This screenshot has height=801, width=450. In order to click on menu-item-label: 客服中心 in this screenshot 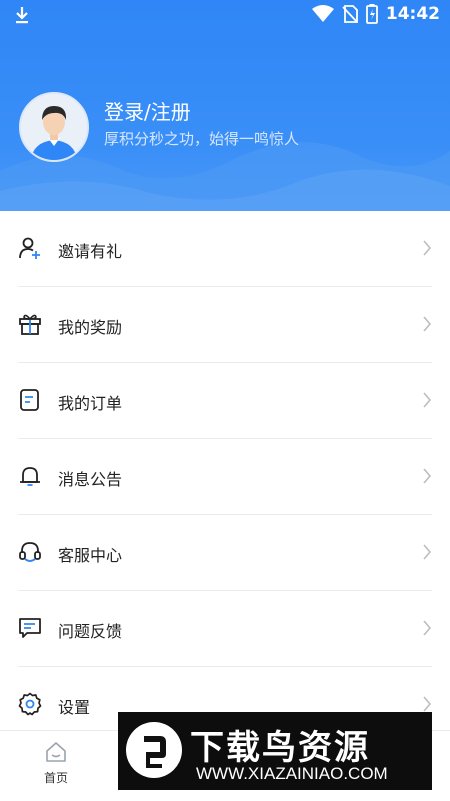, I will do `click(90, 555)`.